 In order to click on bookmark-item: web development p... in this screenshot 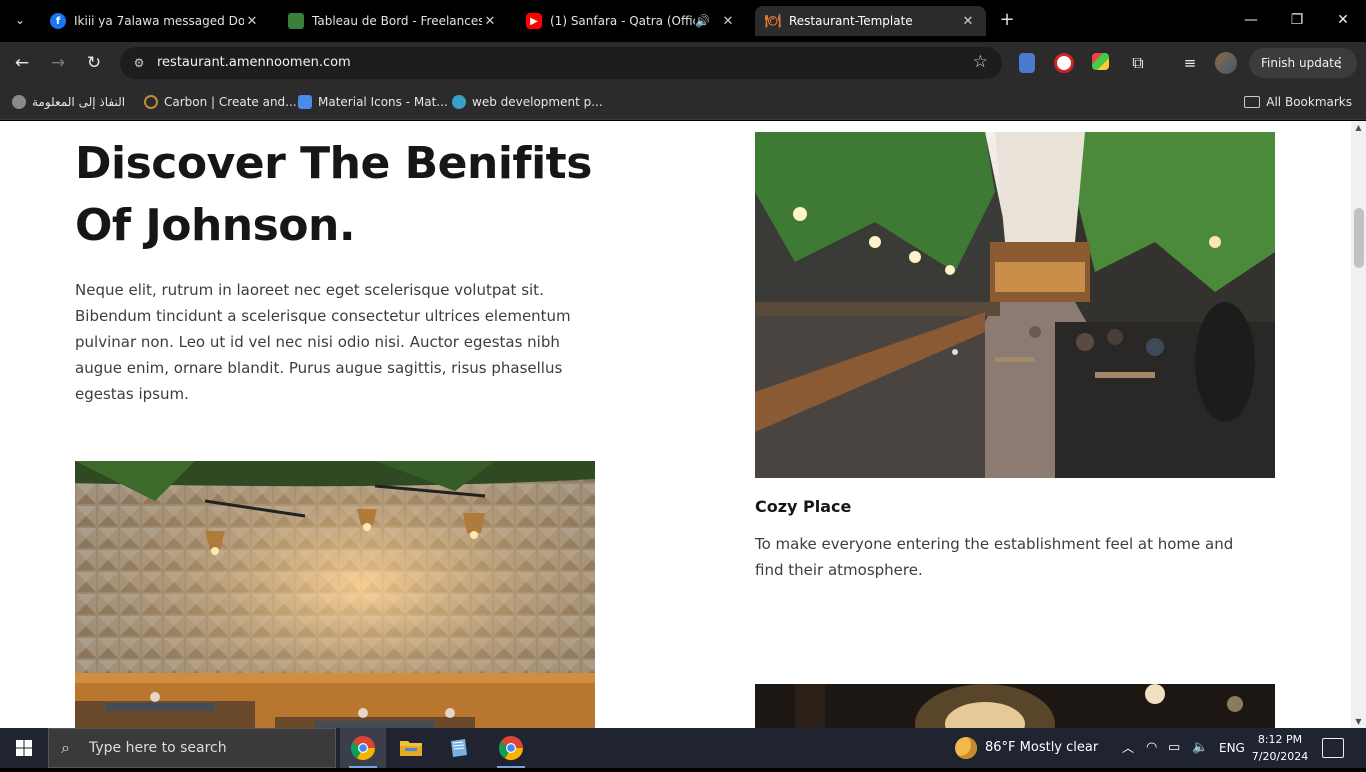, I will do `click(527, 102)`.